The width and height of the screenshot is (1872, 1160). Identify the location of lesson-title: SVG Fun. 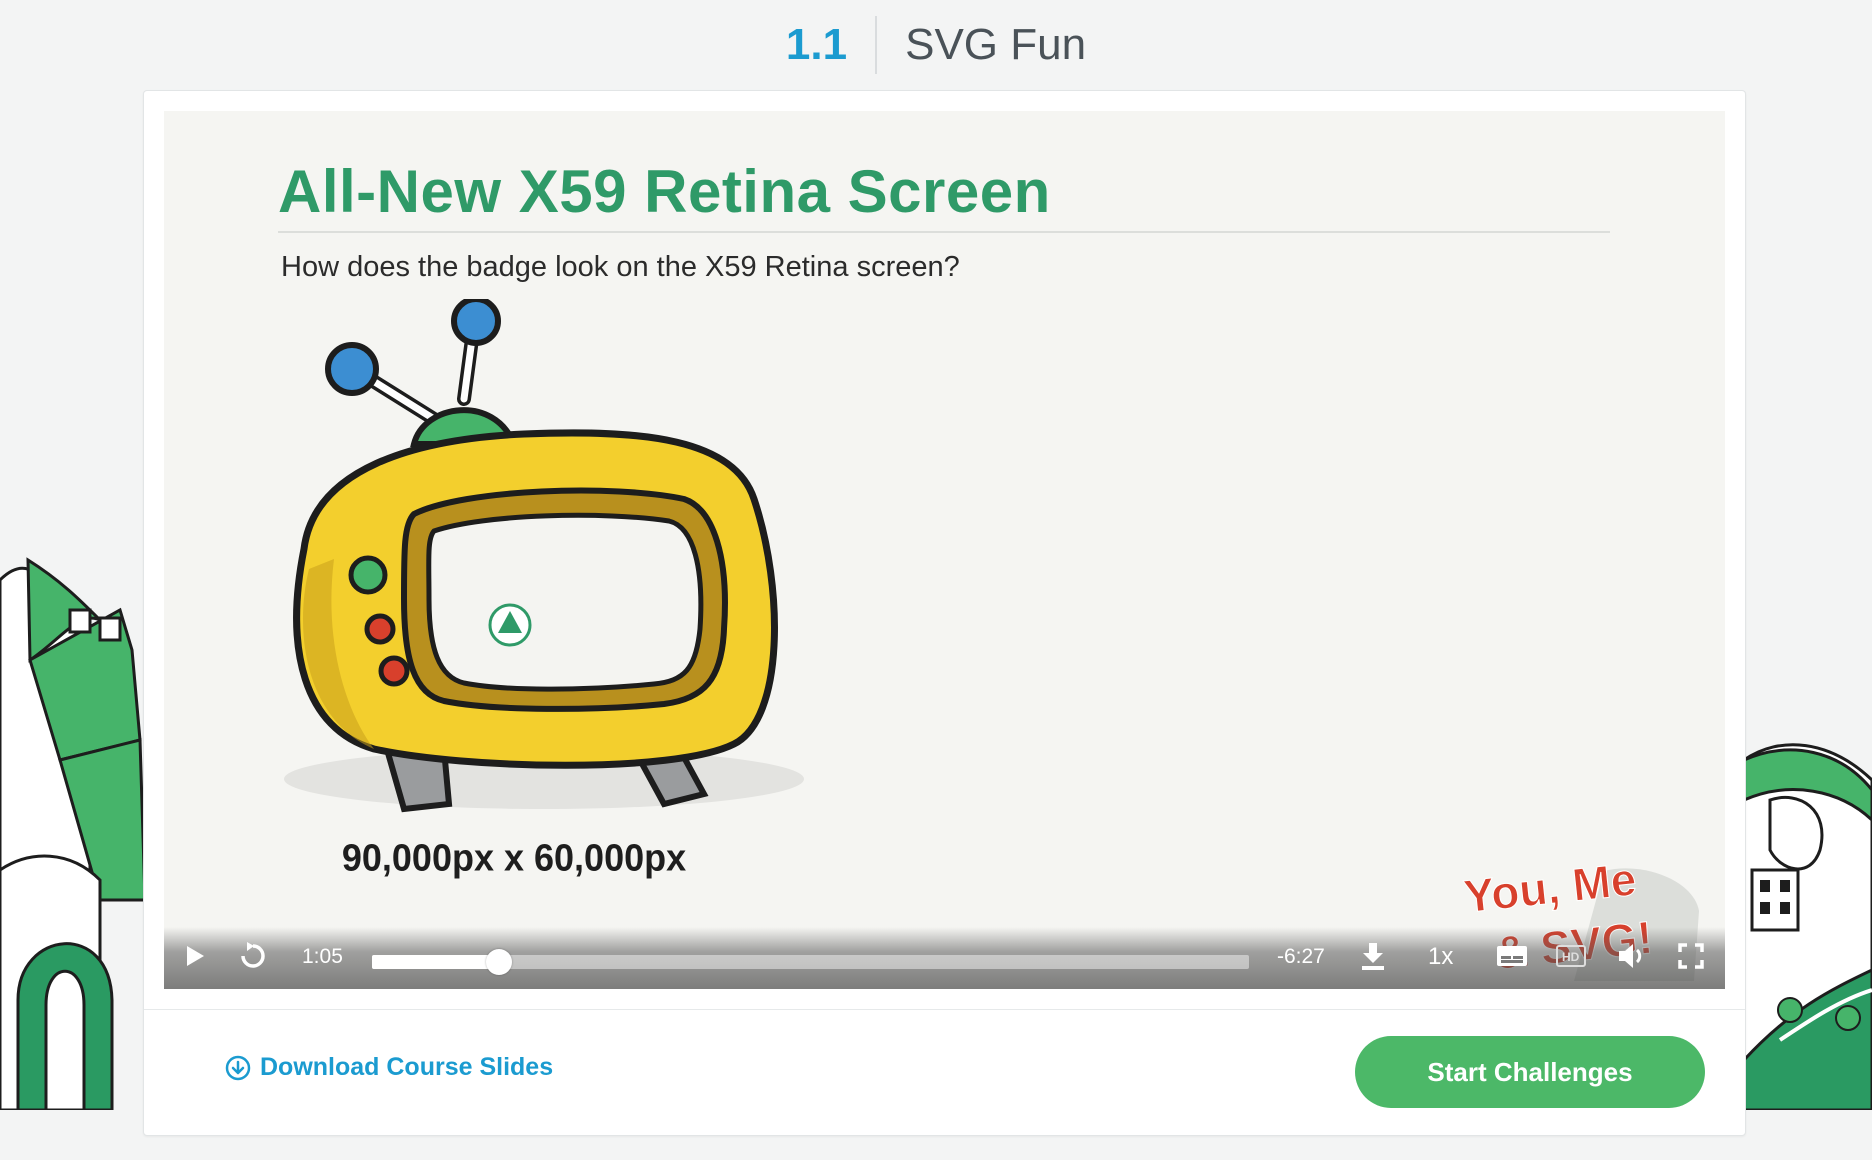
(996, 44).